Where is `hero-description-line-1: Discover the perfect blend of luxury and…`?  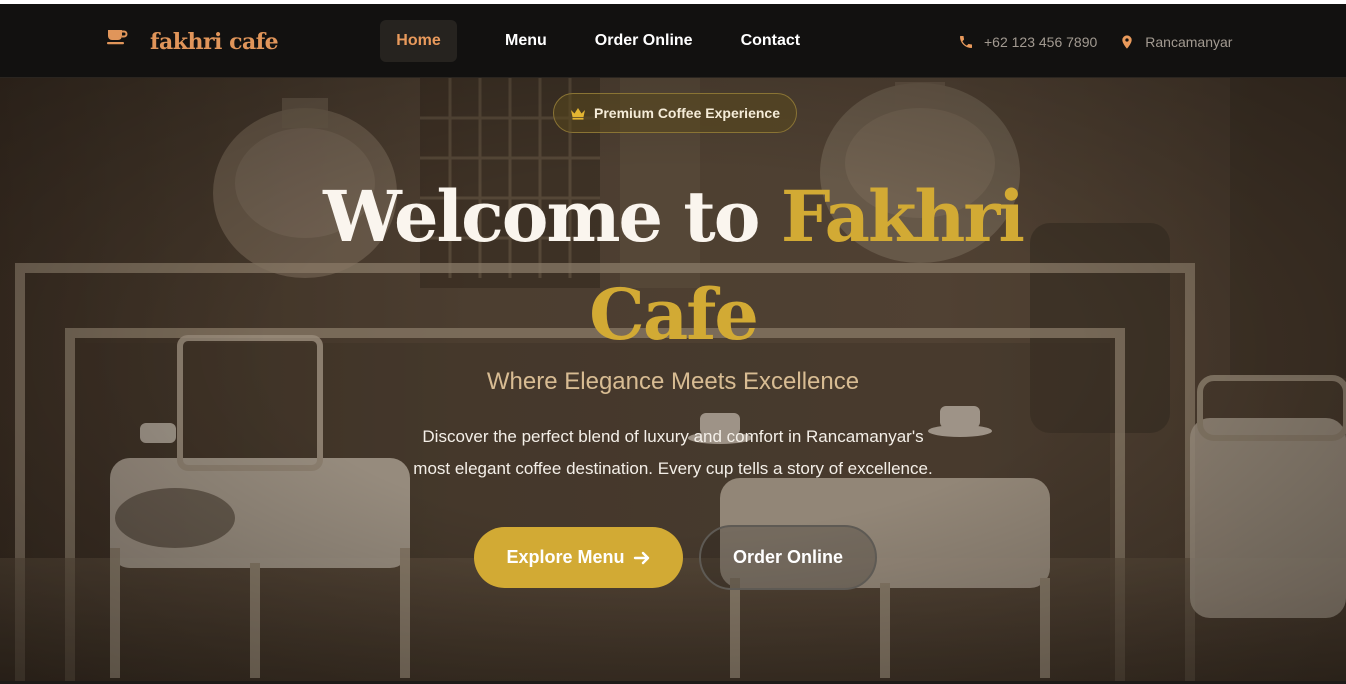
hero-description-line-1: Discover the perfect blend of luxury and… is located at coordinates (673, 436).